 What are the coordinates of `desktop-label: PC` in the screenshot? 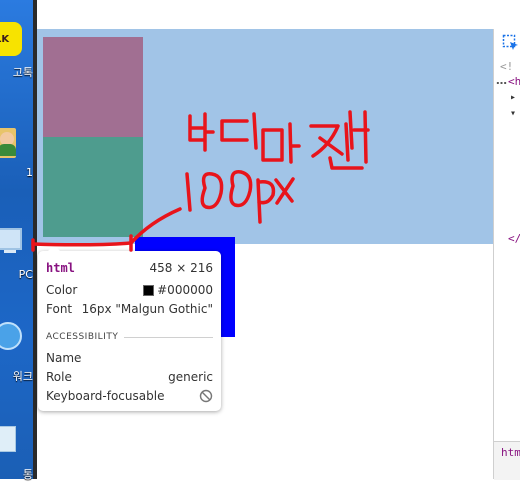 It's located at (25, 274).